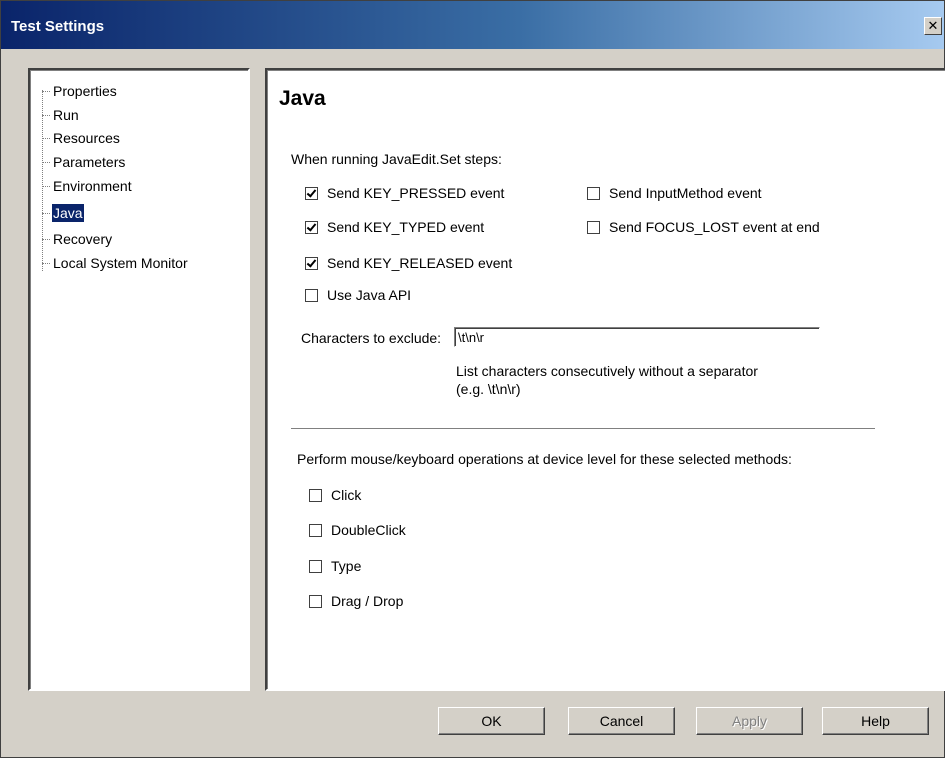  Describe the element at coordinates (749, 721) in the screenshot. I see `apply-button: Apply` at that location.